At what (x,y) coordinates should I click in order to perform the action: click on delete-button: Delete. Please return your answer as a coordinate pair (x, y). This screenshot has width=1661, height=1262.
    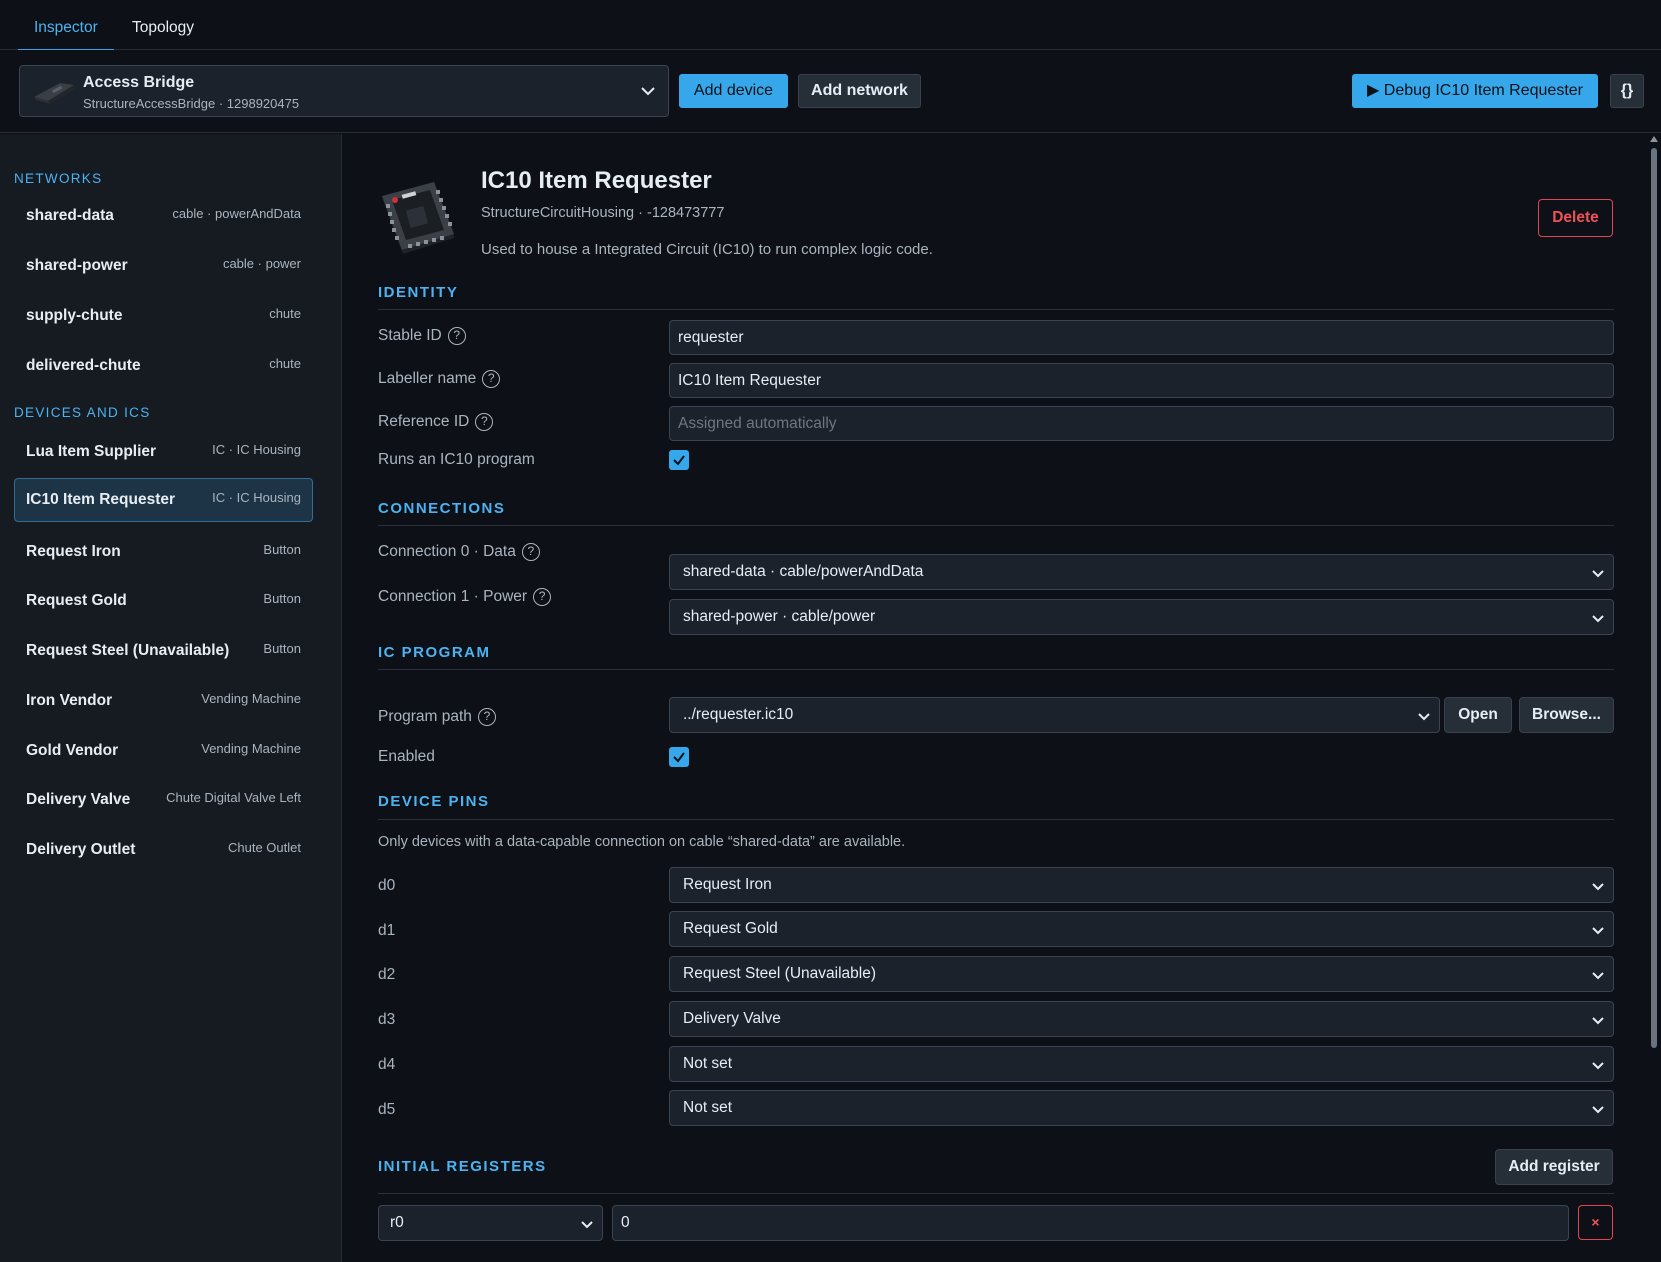
    Looking at the image, I should click on (1575, 218).